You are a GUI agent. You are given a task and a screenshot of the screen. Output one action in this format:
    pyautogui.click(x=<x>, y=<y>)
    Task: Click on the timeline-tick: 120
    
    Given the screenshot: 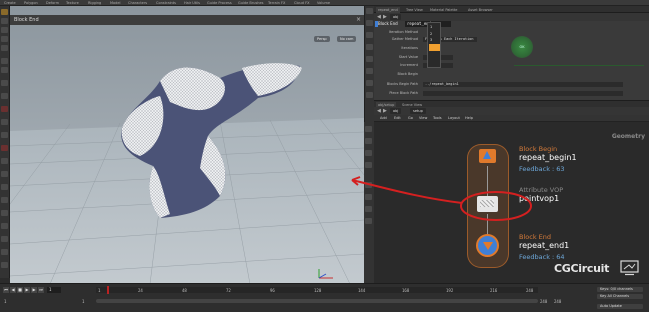 What is the action you would take?
    pyautogui.click(x=318, y=290)
    